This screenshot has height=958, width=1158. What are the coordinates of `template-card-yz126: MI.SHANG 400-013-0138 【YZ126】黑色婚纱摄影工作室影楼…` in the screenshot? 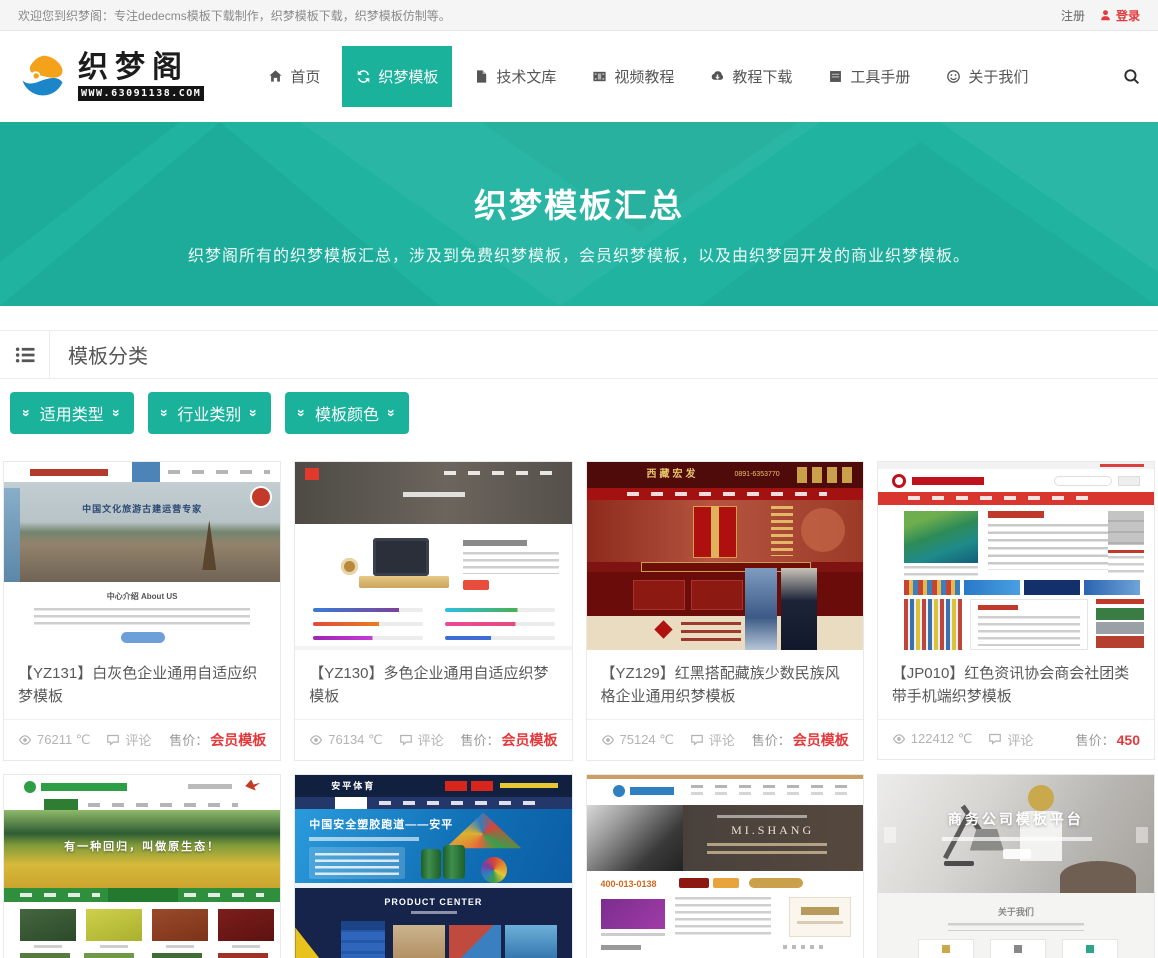 It's located at (724, 865).